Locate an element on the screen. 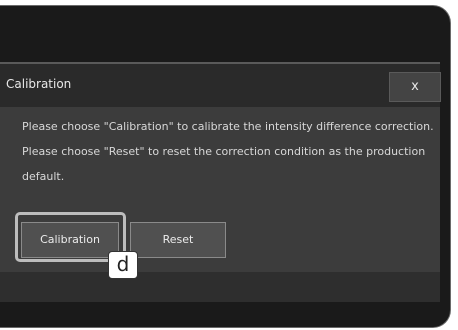 This screenshot has height=330, width=458. dialog-title: Calibration is located at coordinates (39, 84).